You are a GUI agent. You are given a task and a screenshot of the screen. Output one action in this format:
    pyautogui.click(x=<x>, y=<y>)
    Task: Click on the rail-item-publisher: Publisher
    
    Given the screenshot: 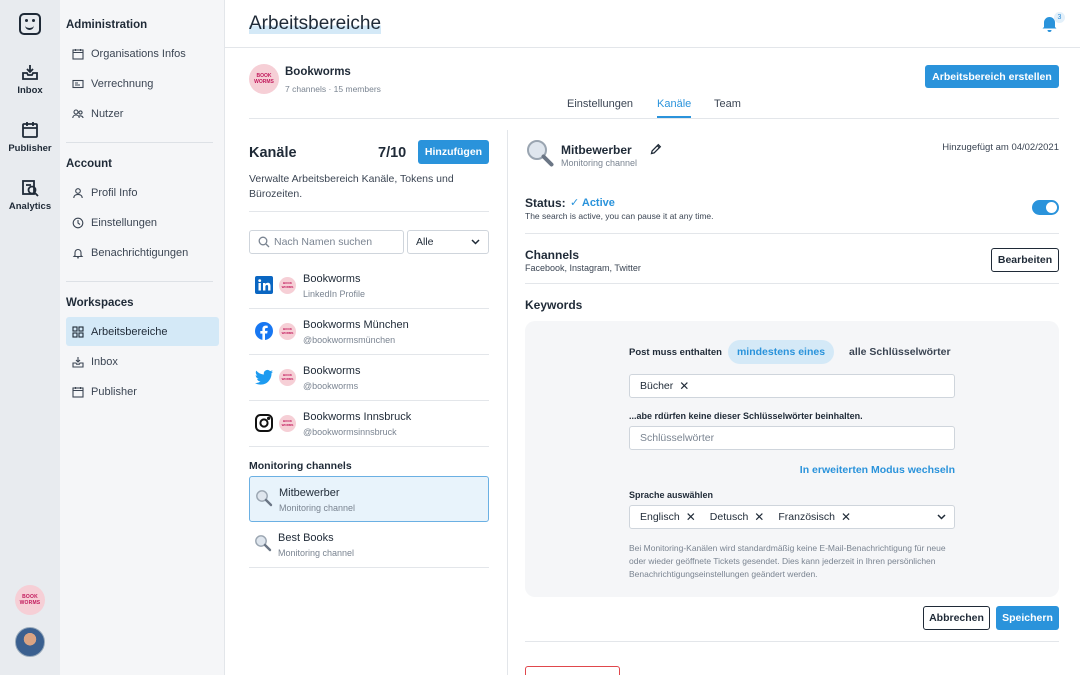 What is the action you would take?
    pyautogui.click(x=30, y=137)
    